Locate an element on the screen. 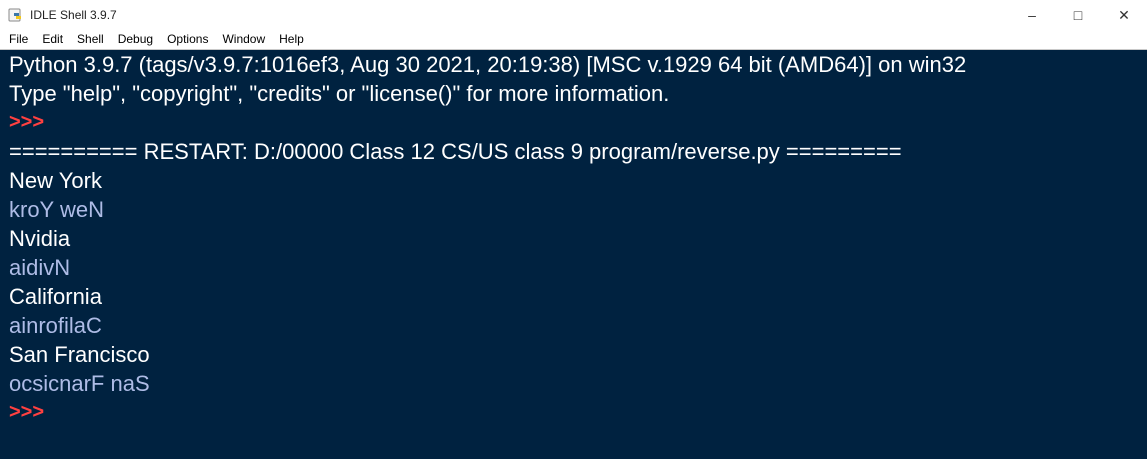 The width and height of the screenshot is (1147, 459). menu-window: Window is located at coordinates (243, 39).